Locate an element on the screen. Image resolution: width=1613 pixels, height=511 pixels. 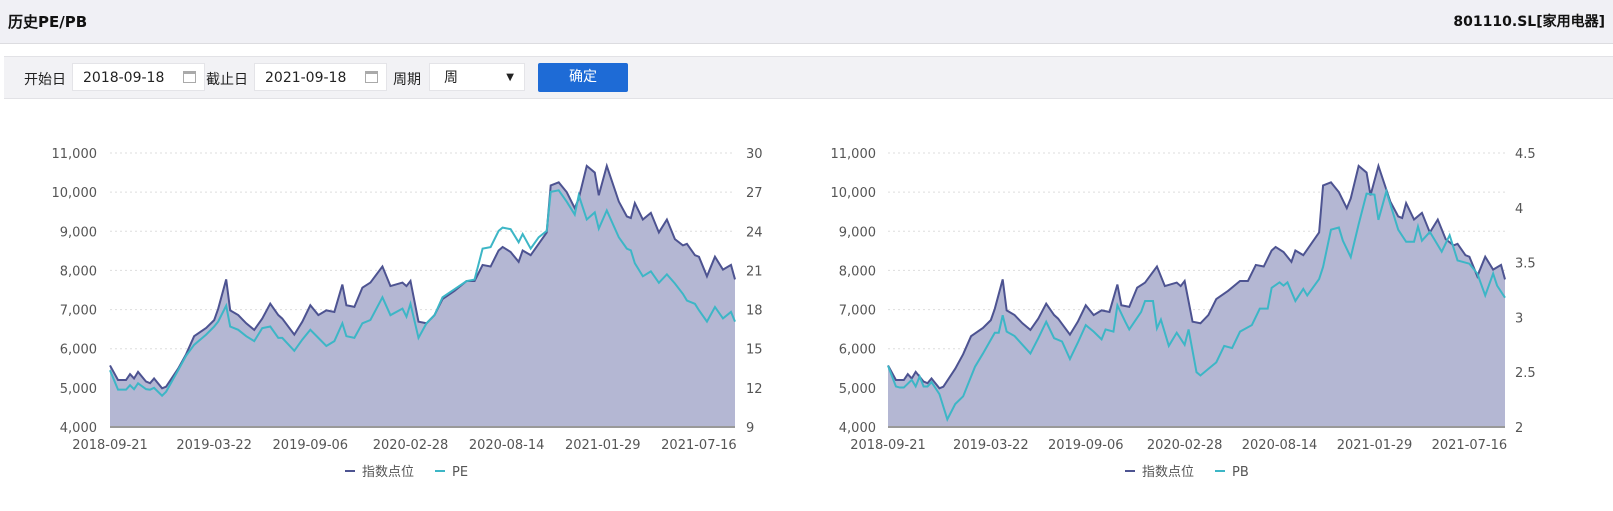
y2-tick-label: 2 is located at coordinates (1519, 428).